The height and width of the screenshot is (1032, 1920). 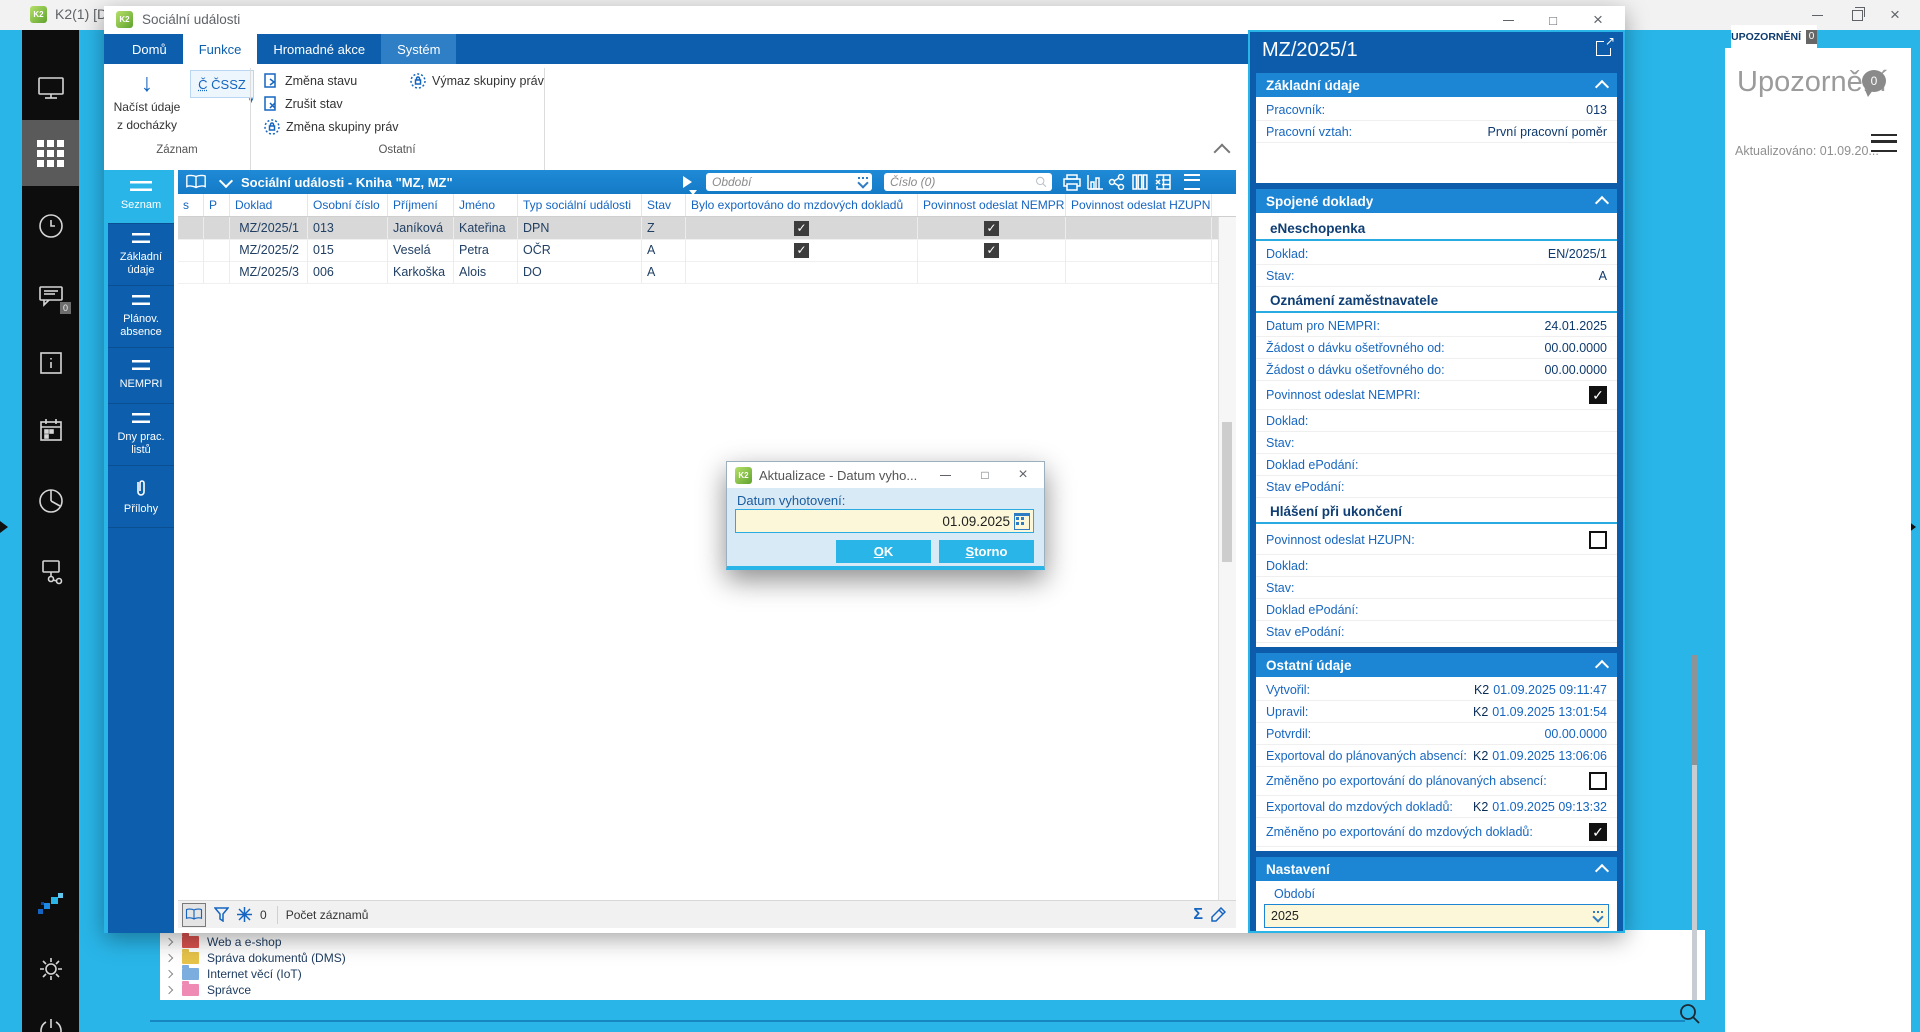 I want to click on calendar-picker-icon, so click(x=1022, y=521).